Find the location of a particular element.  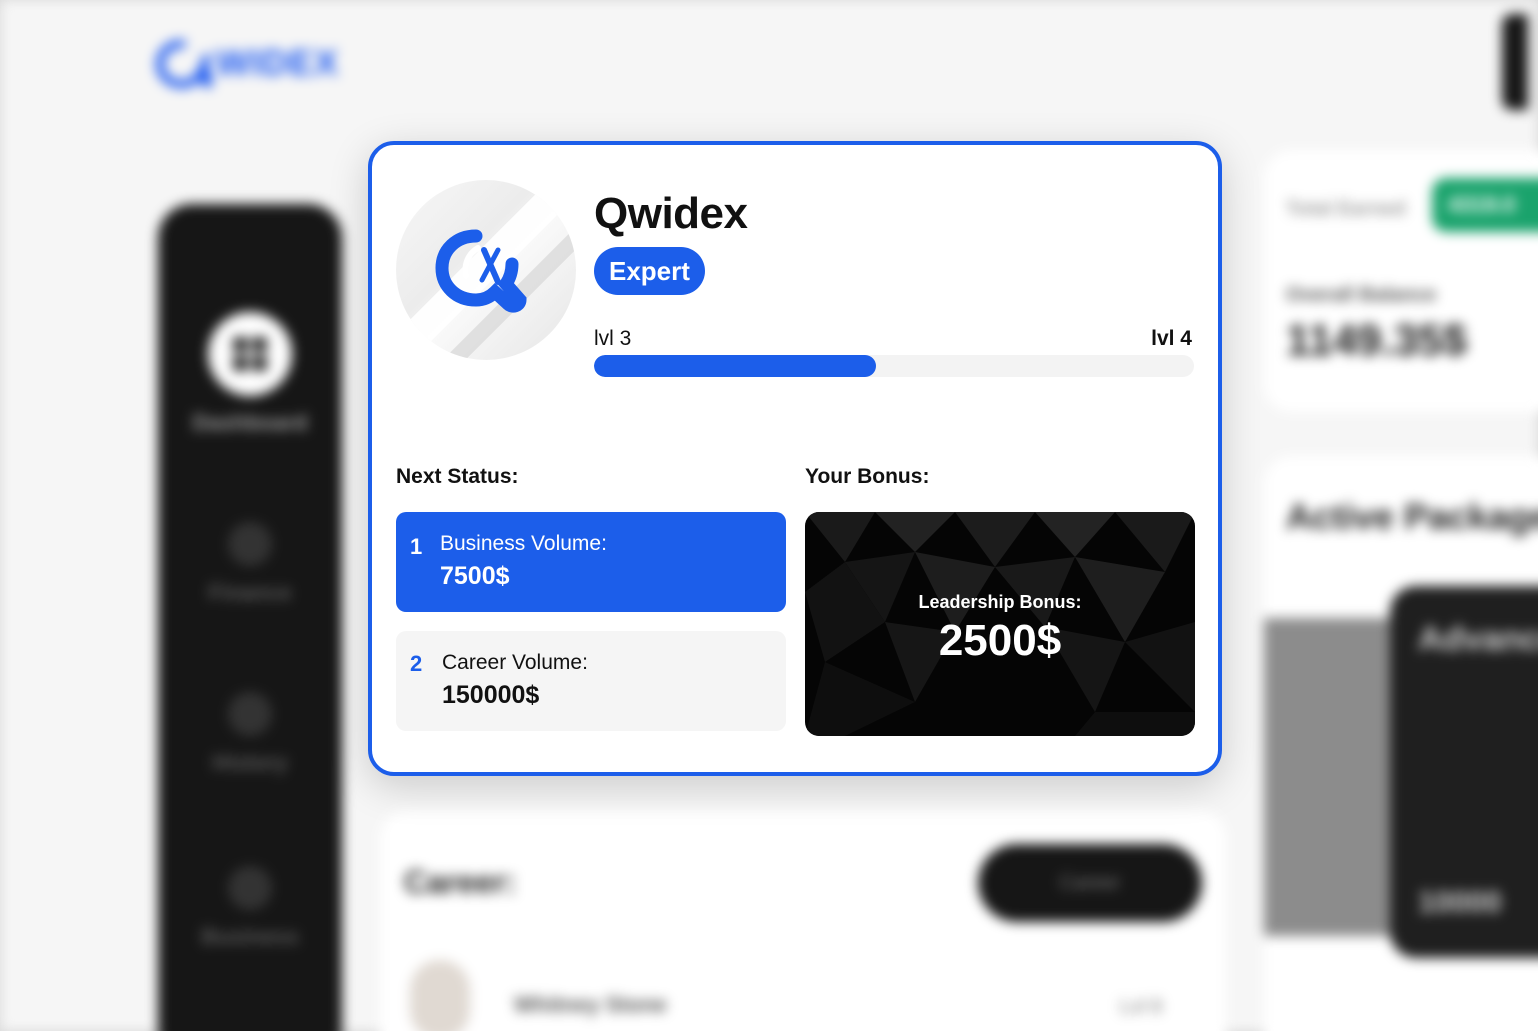

total-earned-label: Total Earned is located at coordinates (1346, 209).